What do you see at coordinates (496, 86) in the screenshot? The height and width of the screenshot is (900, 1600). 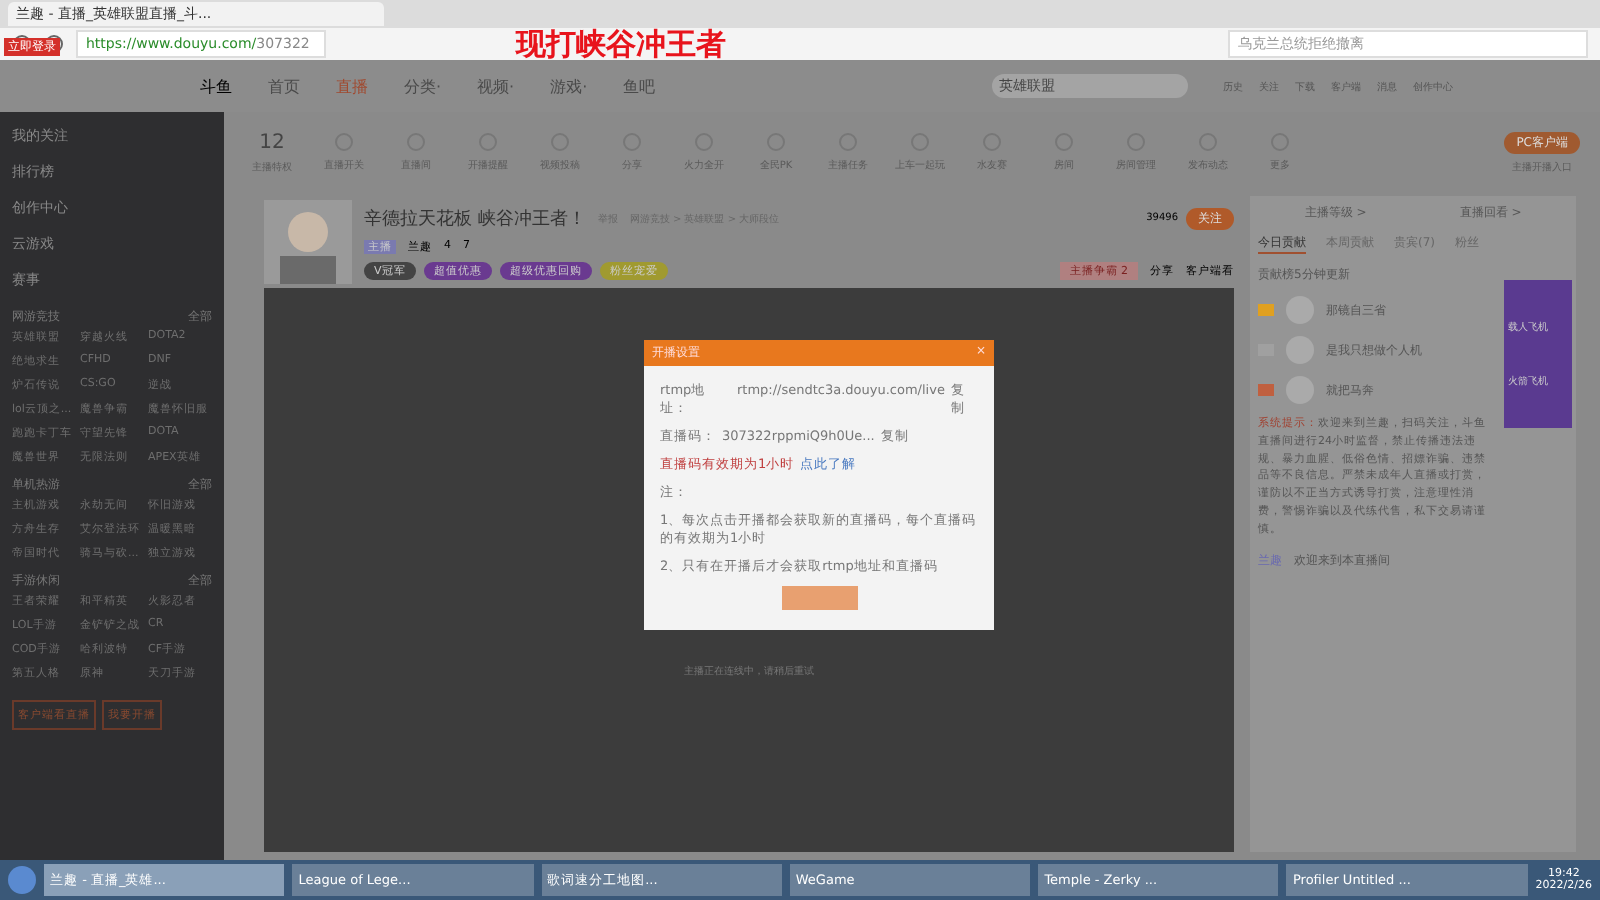 I see `nav-item: 视频·` at bounding box center [496, 86].